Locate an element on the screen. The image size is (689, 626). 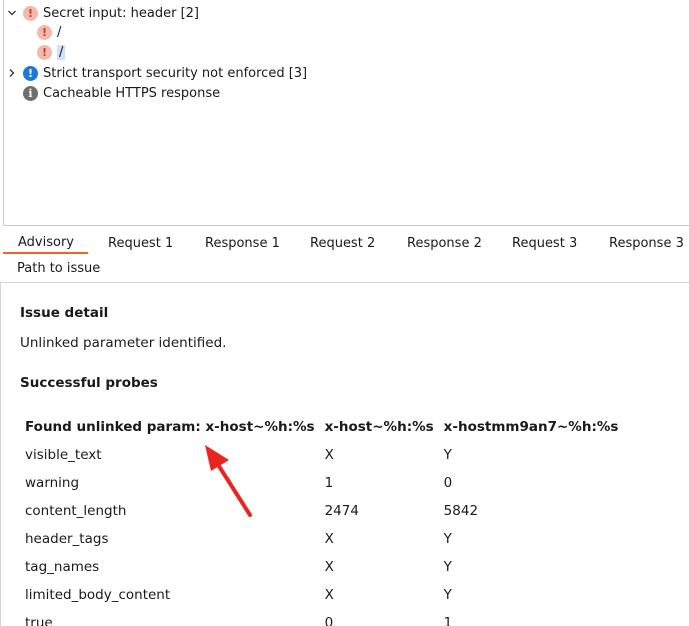
column-header: x-host~%h:%s is located at coordinates (379, 427).